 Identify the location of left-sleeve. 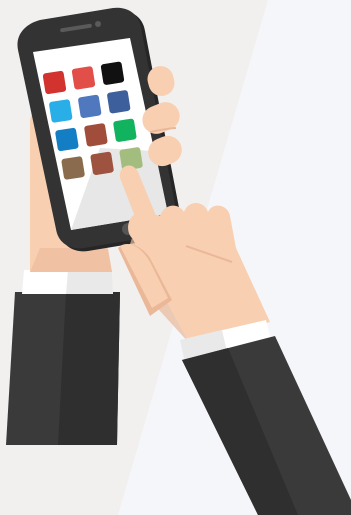
(63, 368).